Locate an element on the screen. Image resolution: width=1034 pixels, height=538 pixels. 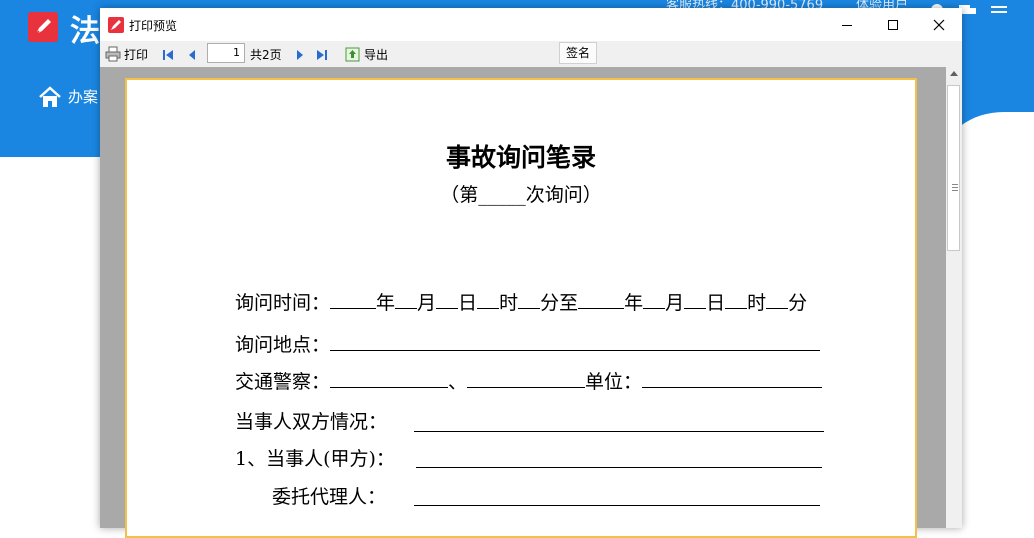
police-label: 交通警察： is located at coordinates (283, 382).